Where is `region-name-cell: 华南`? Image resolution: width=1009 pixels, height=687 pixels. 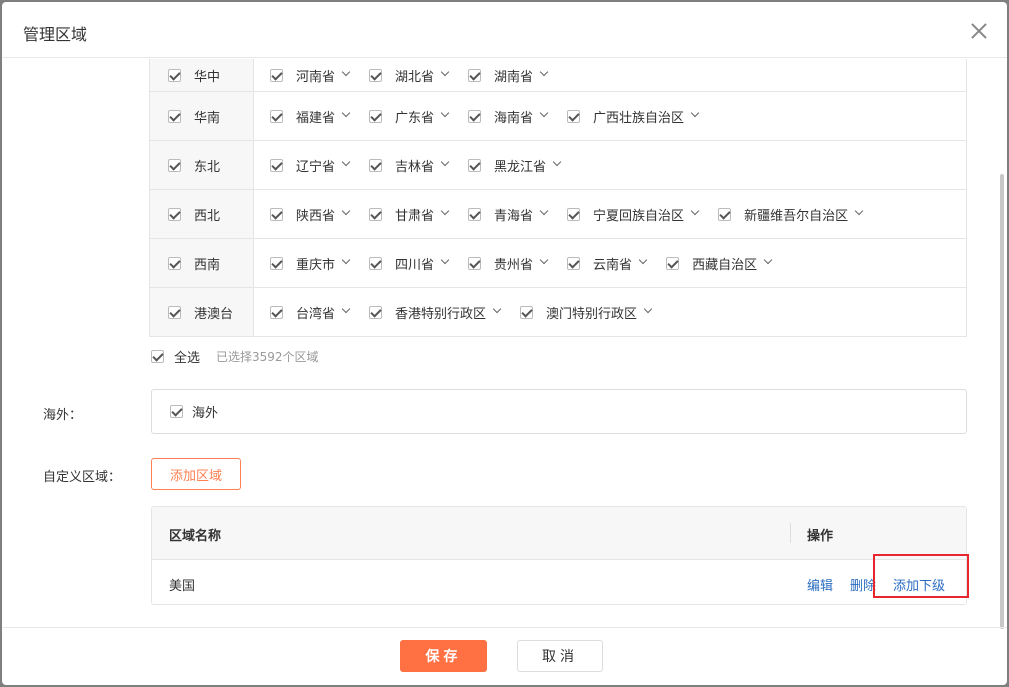
region-name-cell: 华南 is located at coordinates (202, 116).